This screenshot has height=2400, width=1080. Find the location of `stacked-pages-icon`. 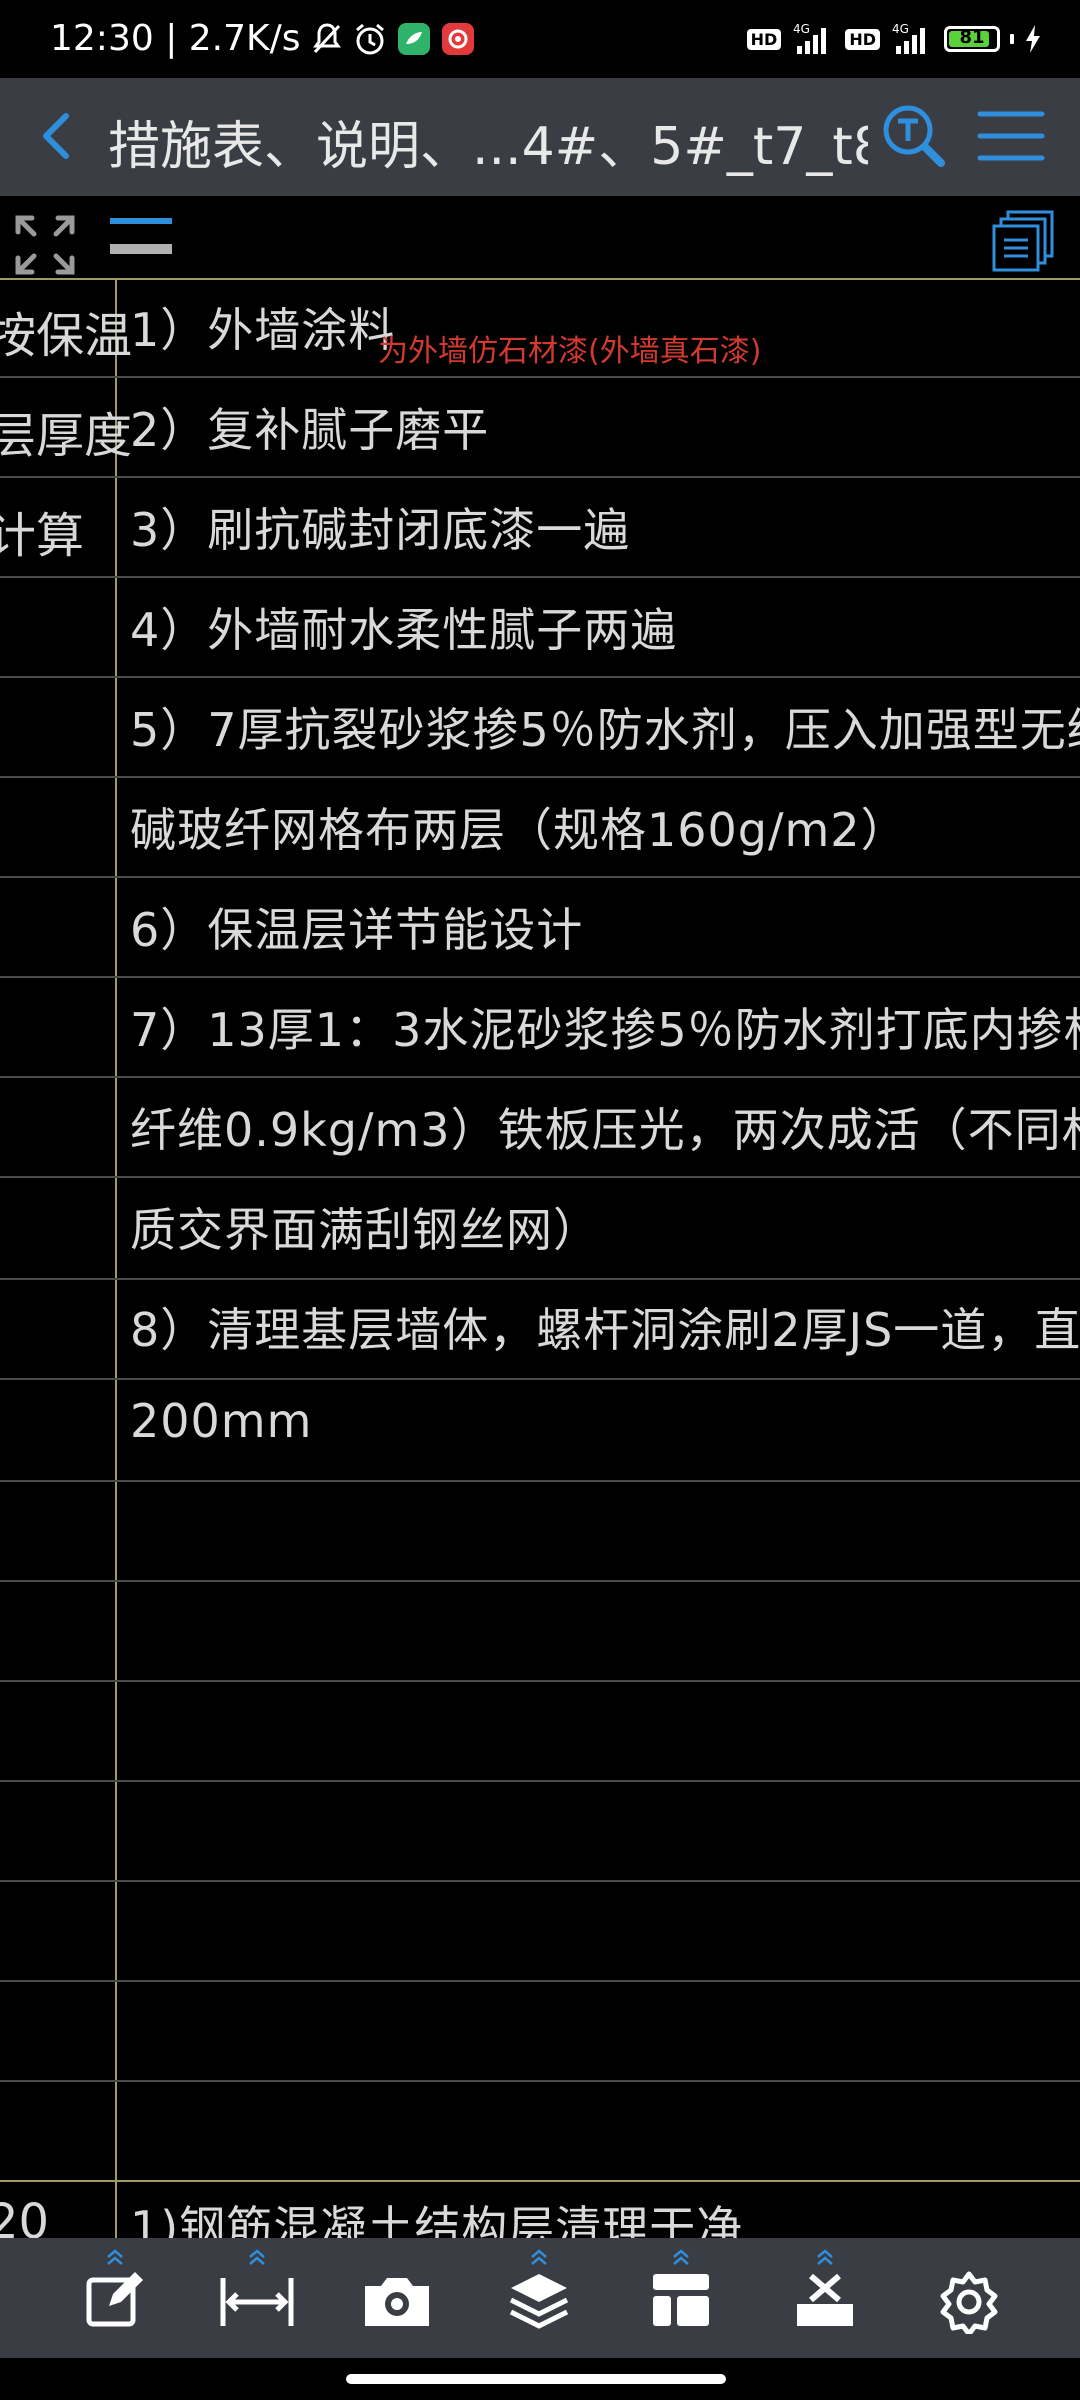

stacked-pages-icon is located at coordinates (1023, 241).